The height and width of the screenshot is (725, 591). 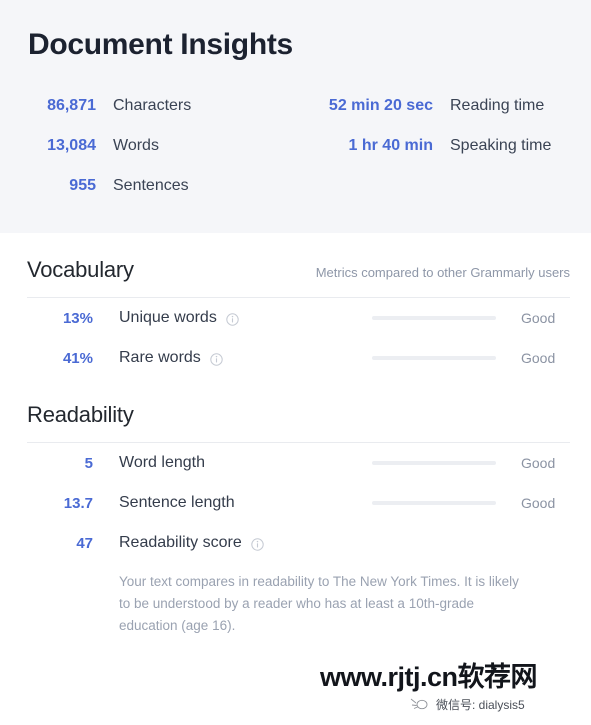 I want to click on vocabulary-title: Vocabulary, so click(x=80, y=269).